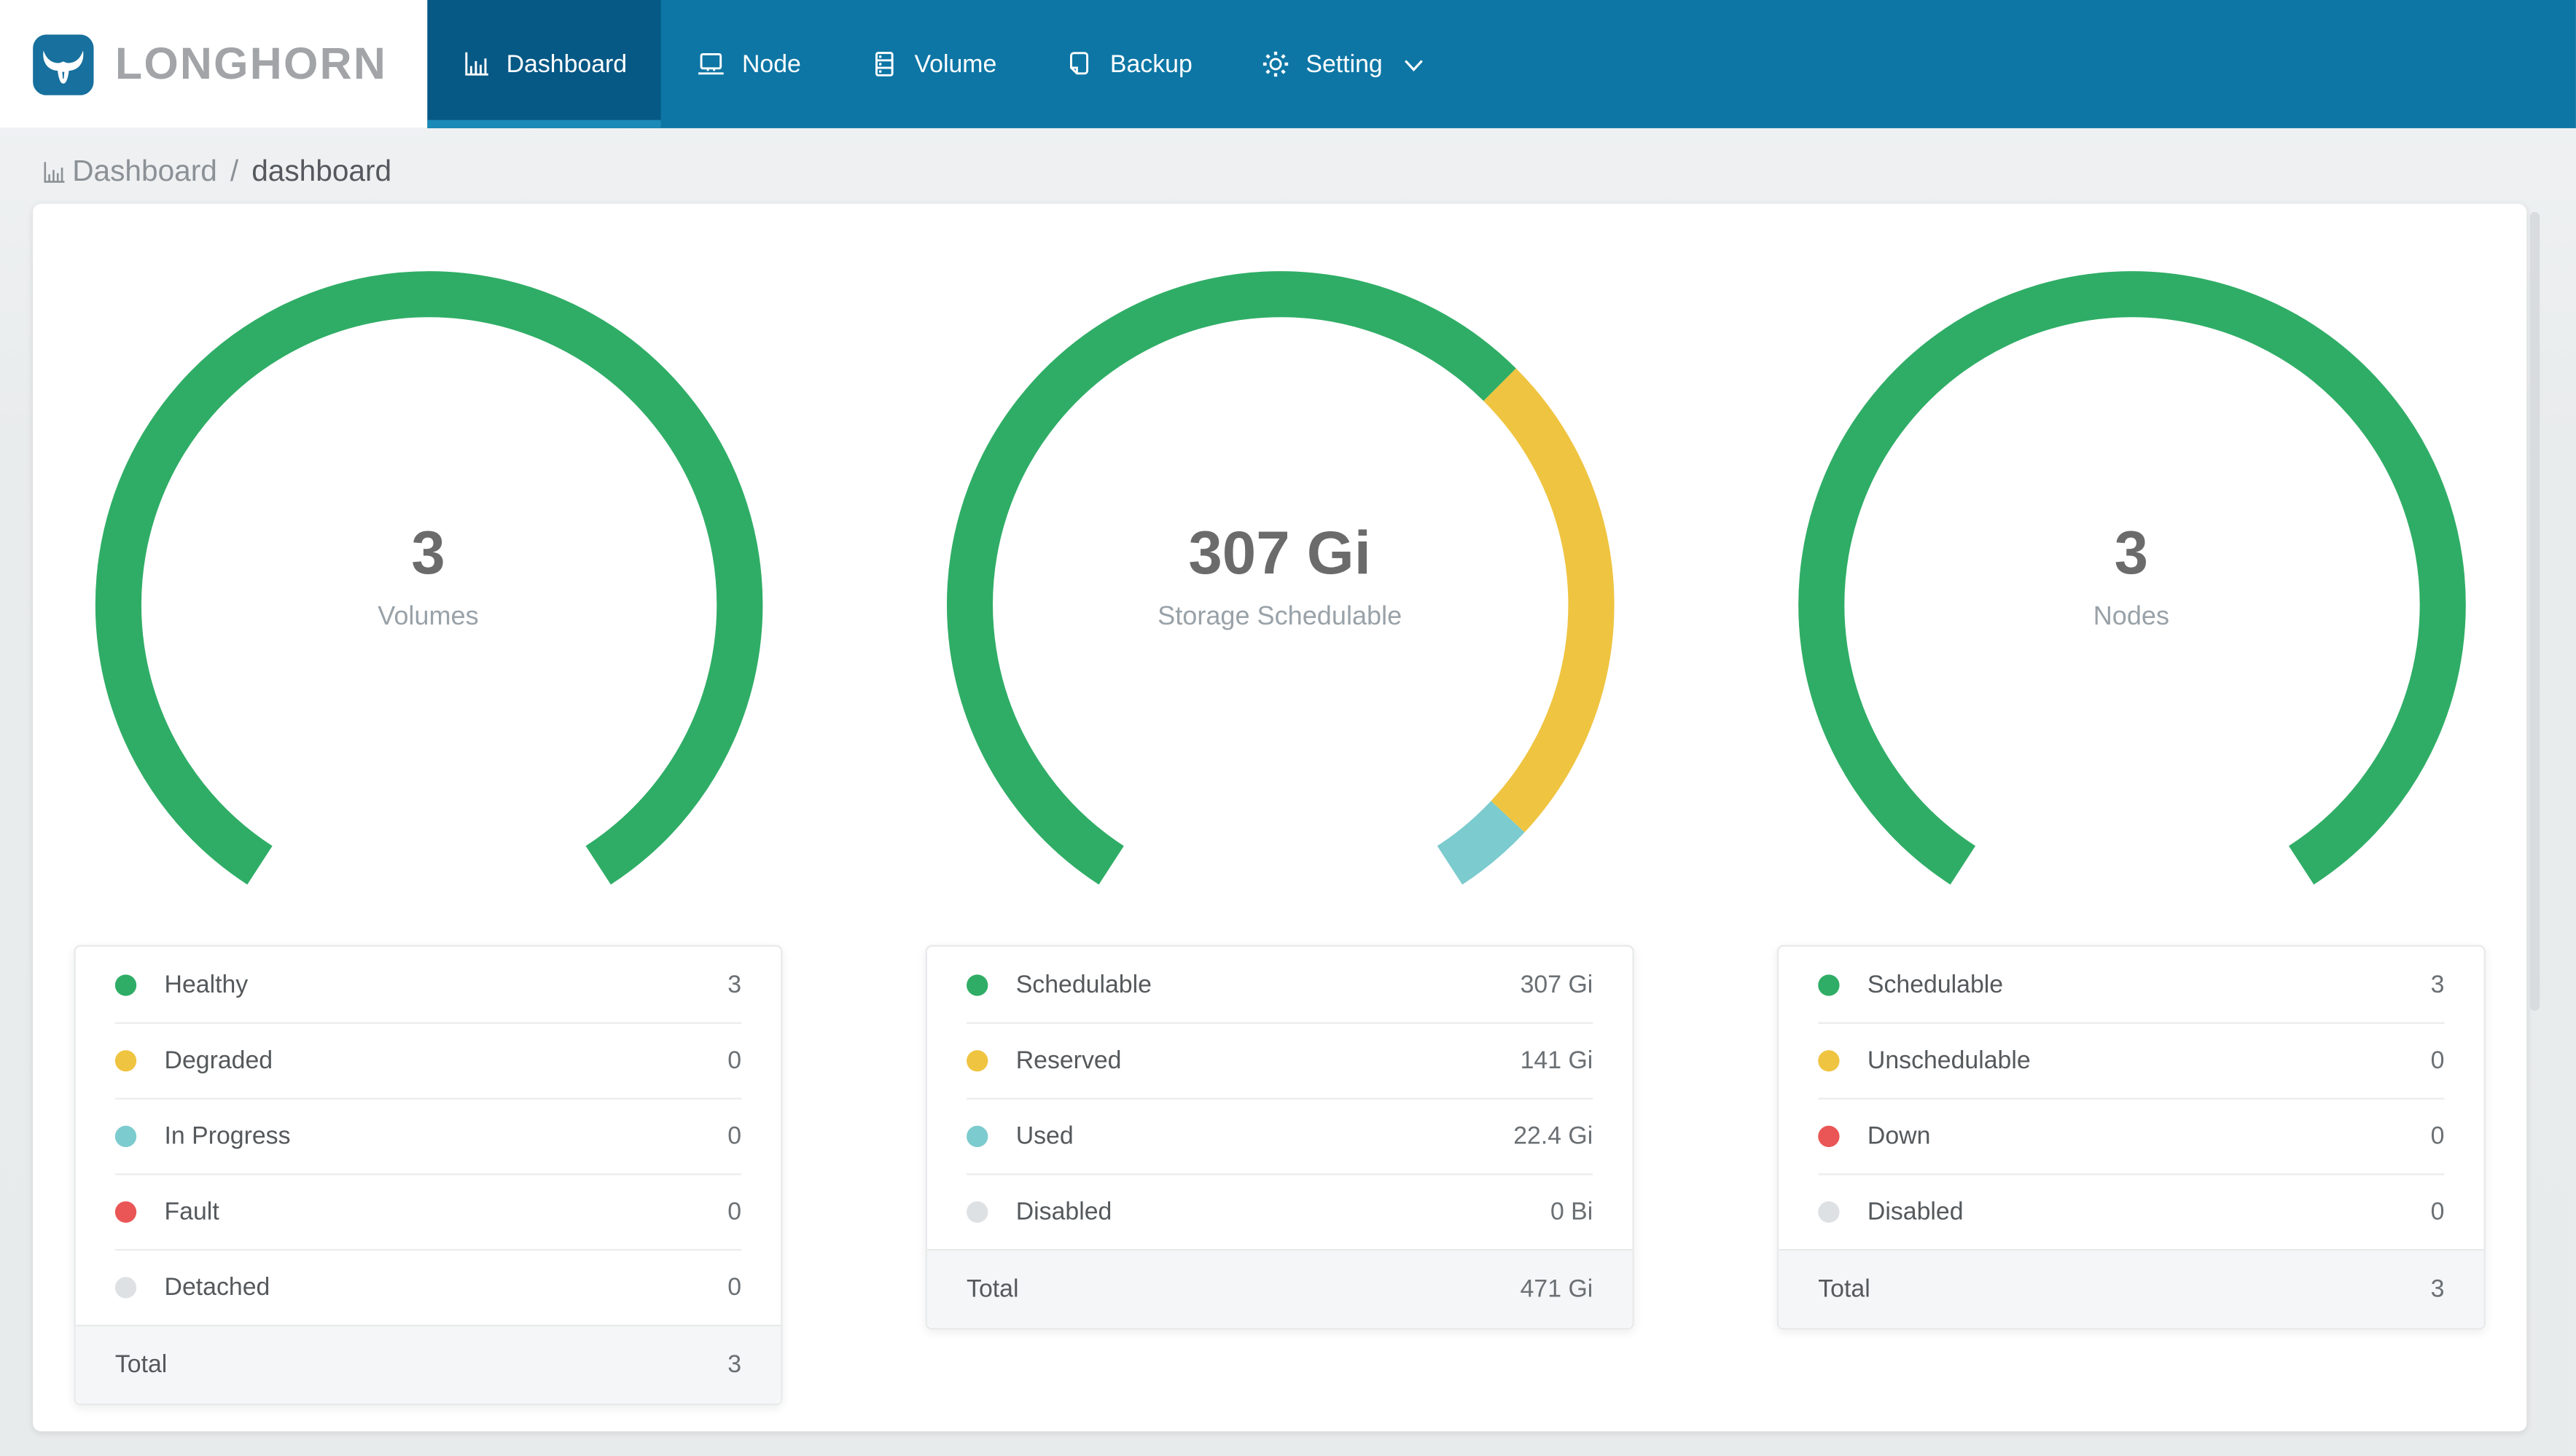 This screenshot has height=1456, width=2576. What do you see at coordinates (321, 170) in the screenshot?
I see `breadcrumb-current-page: dashboard` at bounding box center [321, 170].